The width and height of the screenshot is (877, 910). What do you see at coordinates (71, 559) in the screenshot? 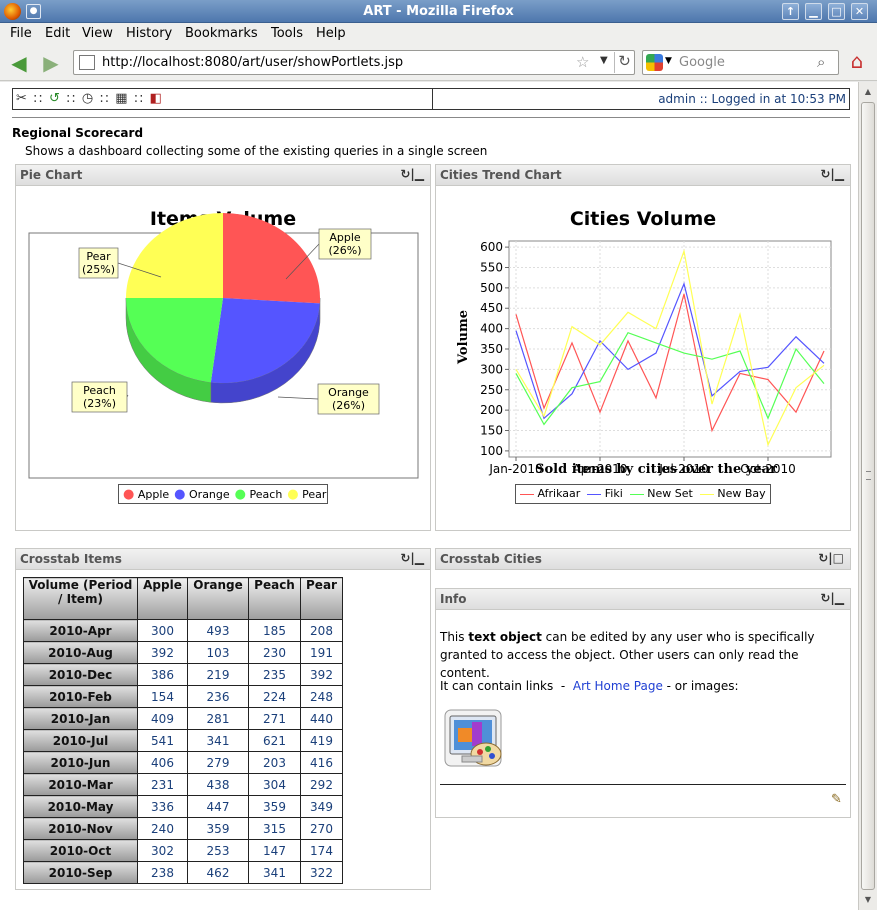
I see `portlet-title: Crosstab Items` at bounding box center [71, 559].